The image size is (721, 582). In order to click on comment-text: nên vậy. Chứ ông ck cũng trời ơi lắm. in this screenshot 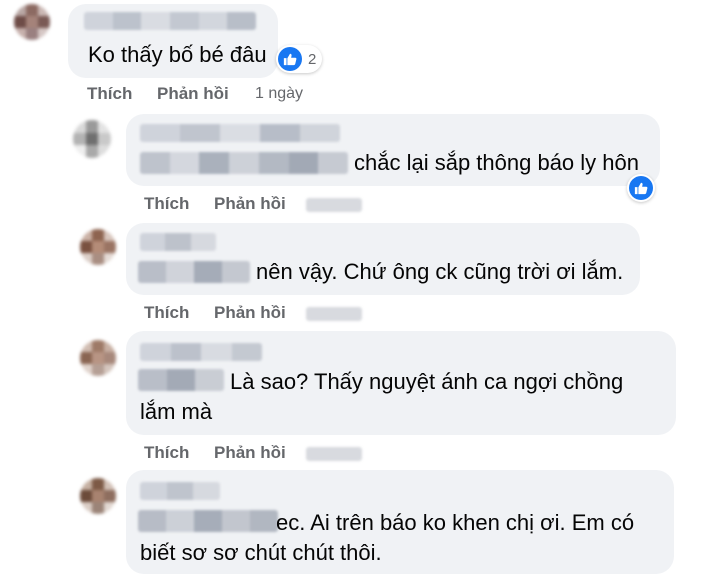, I will do `click(440, 271)`.